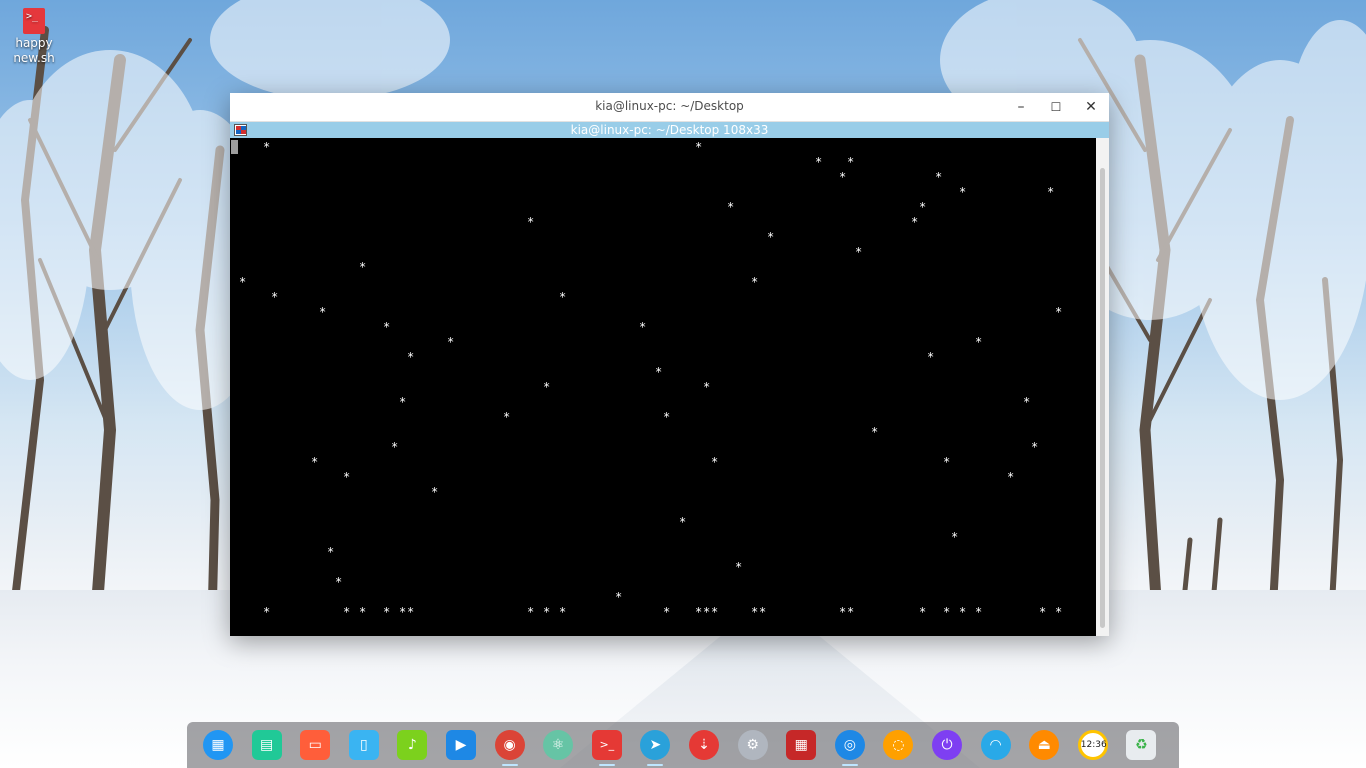  Describe the element at coordinates (752, 745) in the screenshot. I see `settings-icon: ⚙` at that location.